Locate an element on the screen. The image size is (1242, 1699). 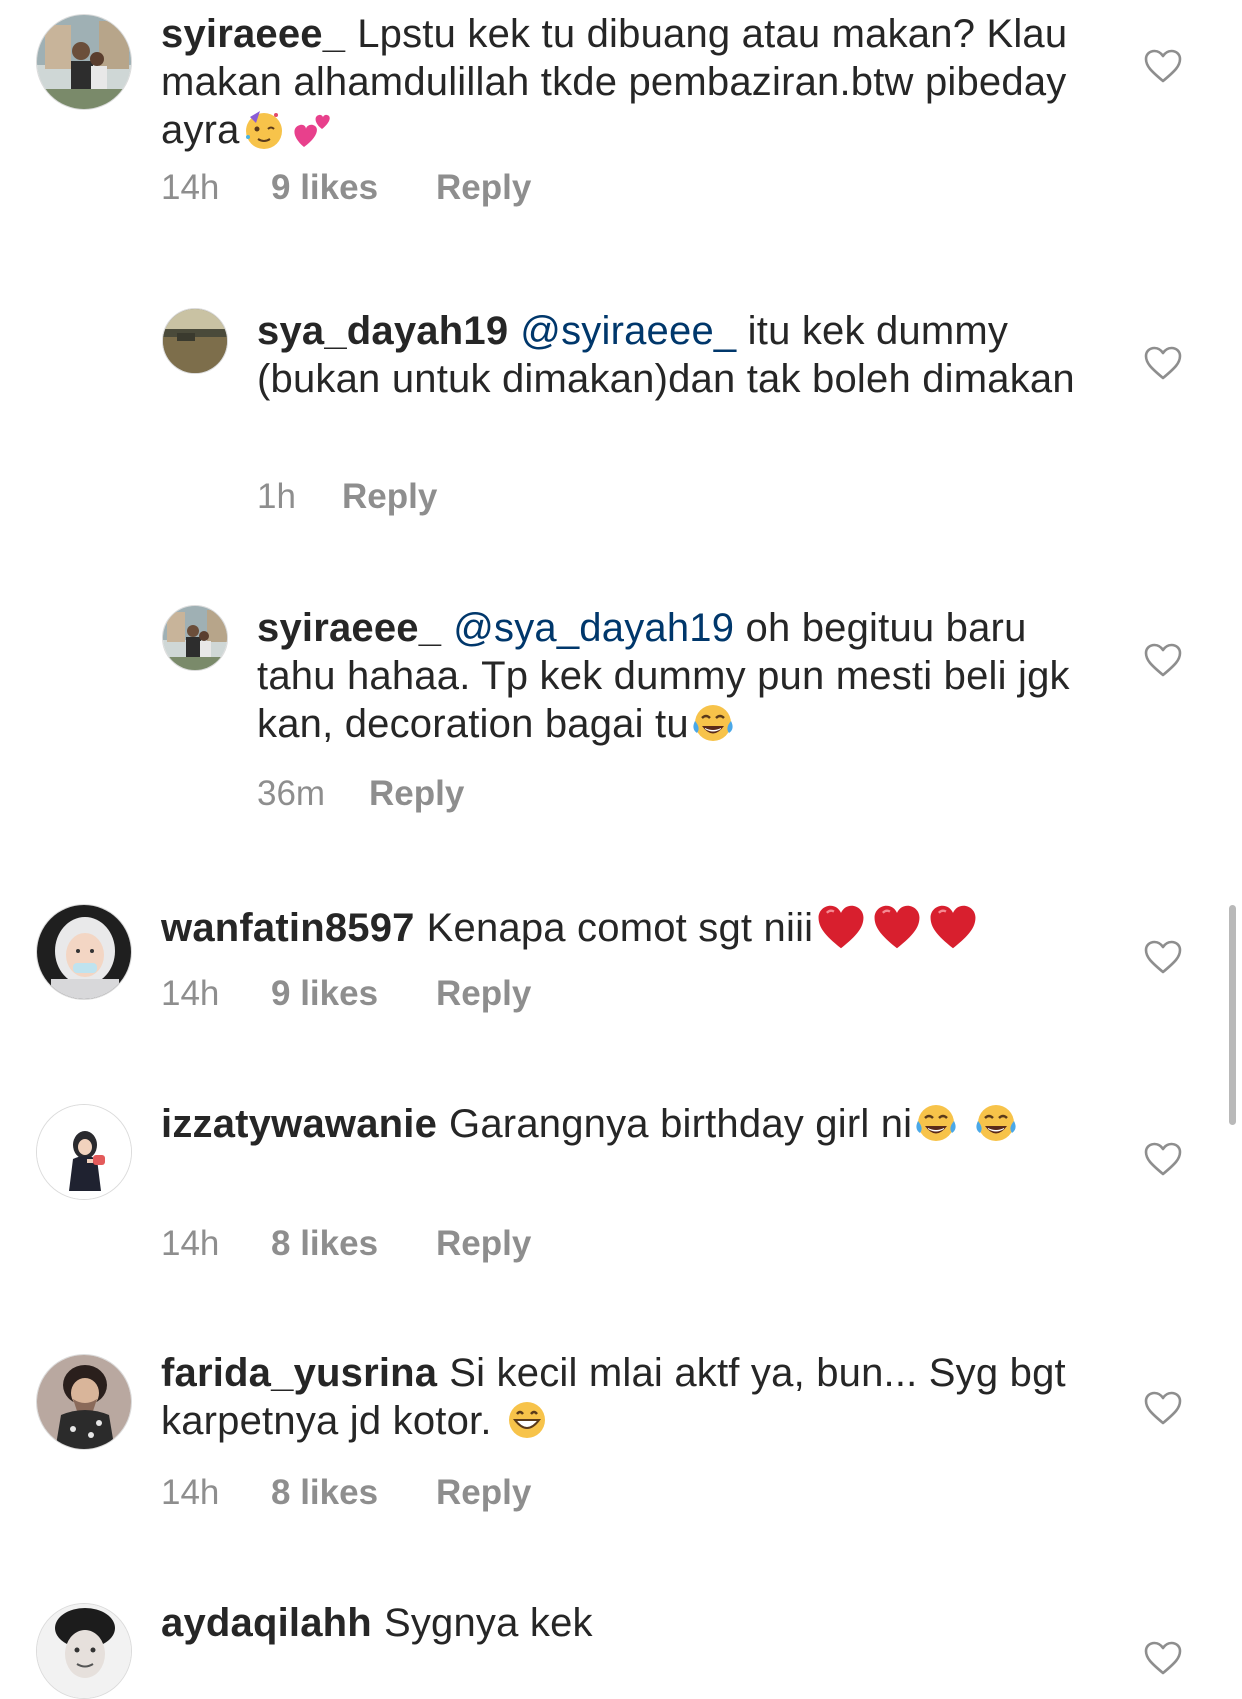
comment-username: izzatywawanie is located at coordinates (299, 1124).